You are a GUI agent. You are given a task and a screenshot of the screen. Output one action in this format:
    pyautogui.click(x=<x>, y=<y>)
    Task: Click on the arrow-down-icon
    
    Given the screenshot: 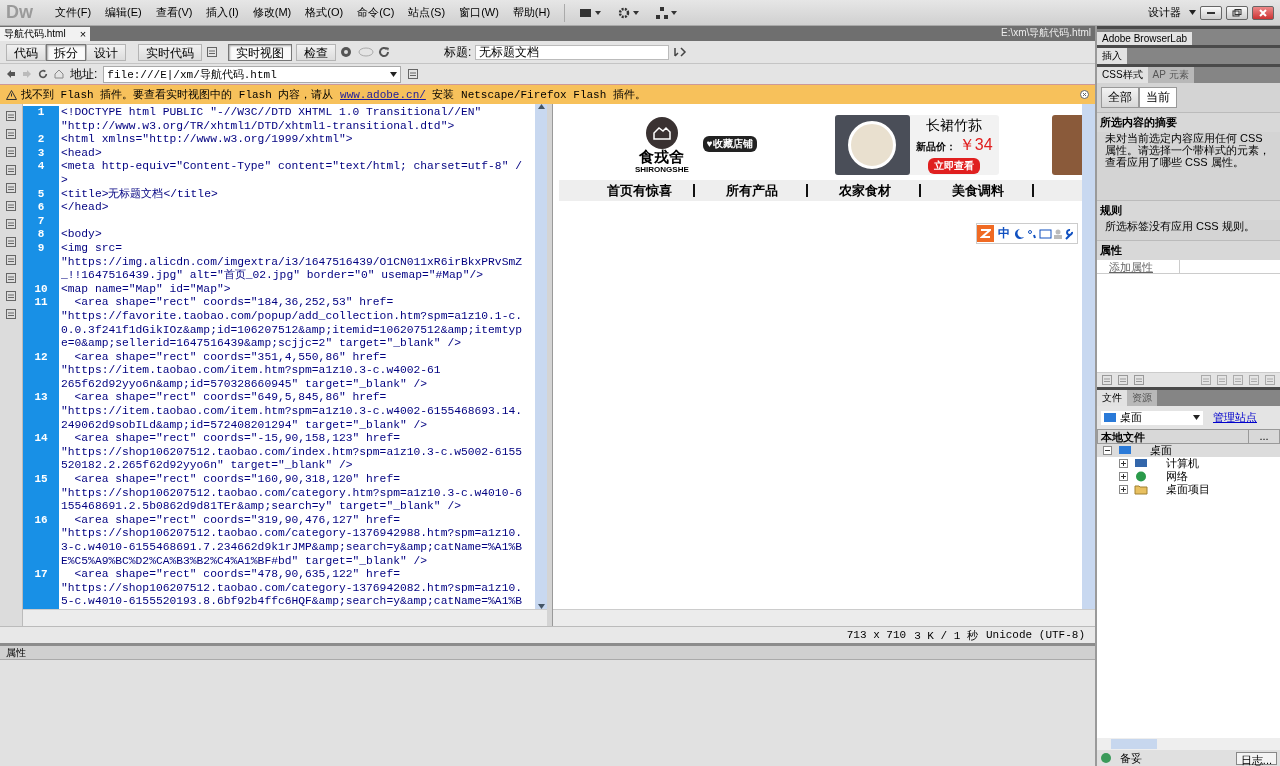 What is the action you would take?
    pyautogui.click(x=541, y=606)
    